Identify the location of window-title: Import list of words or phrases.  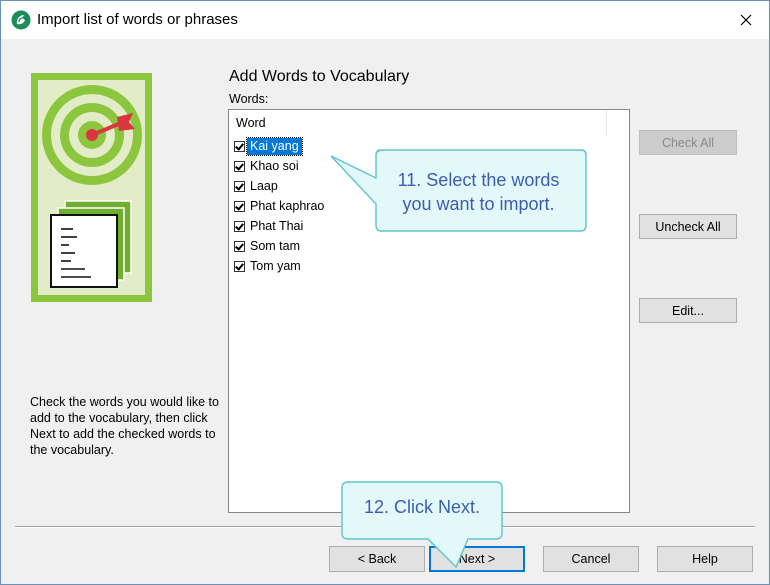
(137, 19).